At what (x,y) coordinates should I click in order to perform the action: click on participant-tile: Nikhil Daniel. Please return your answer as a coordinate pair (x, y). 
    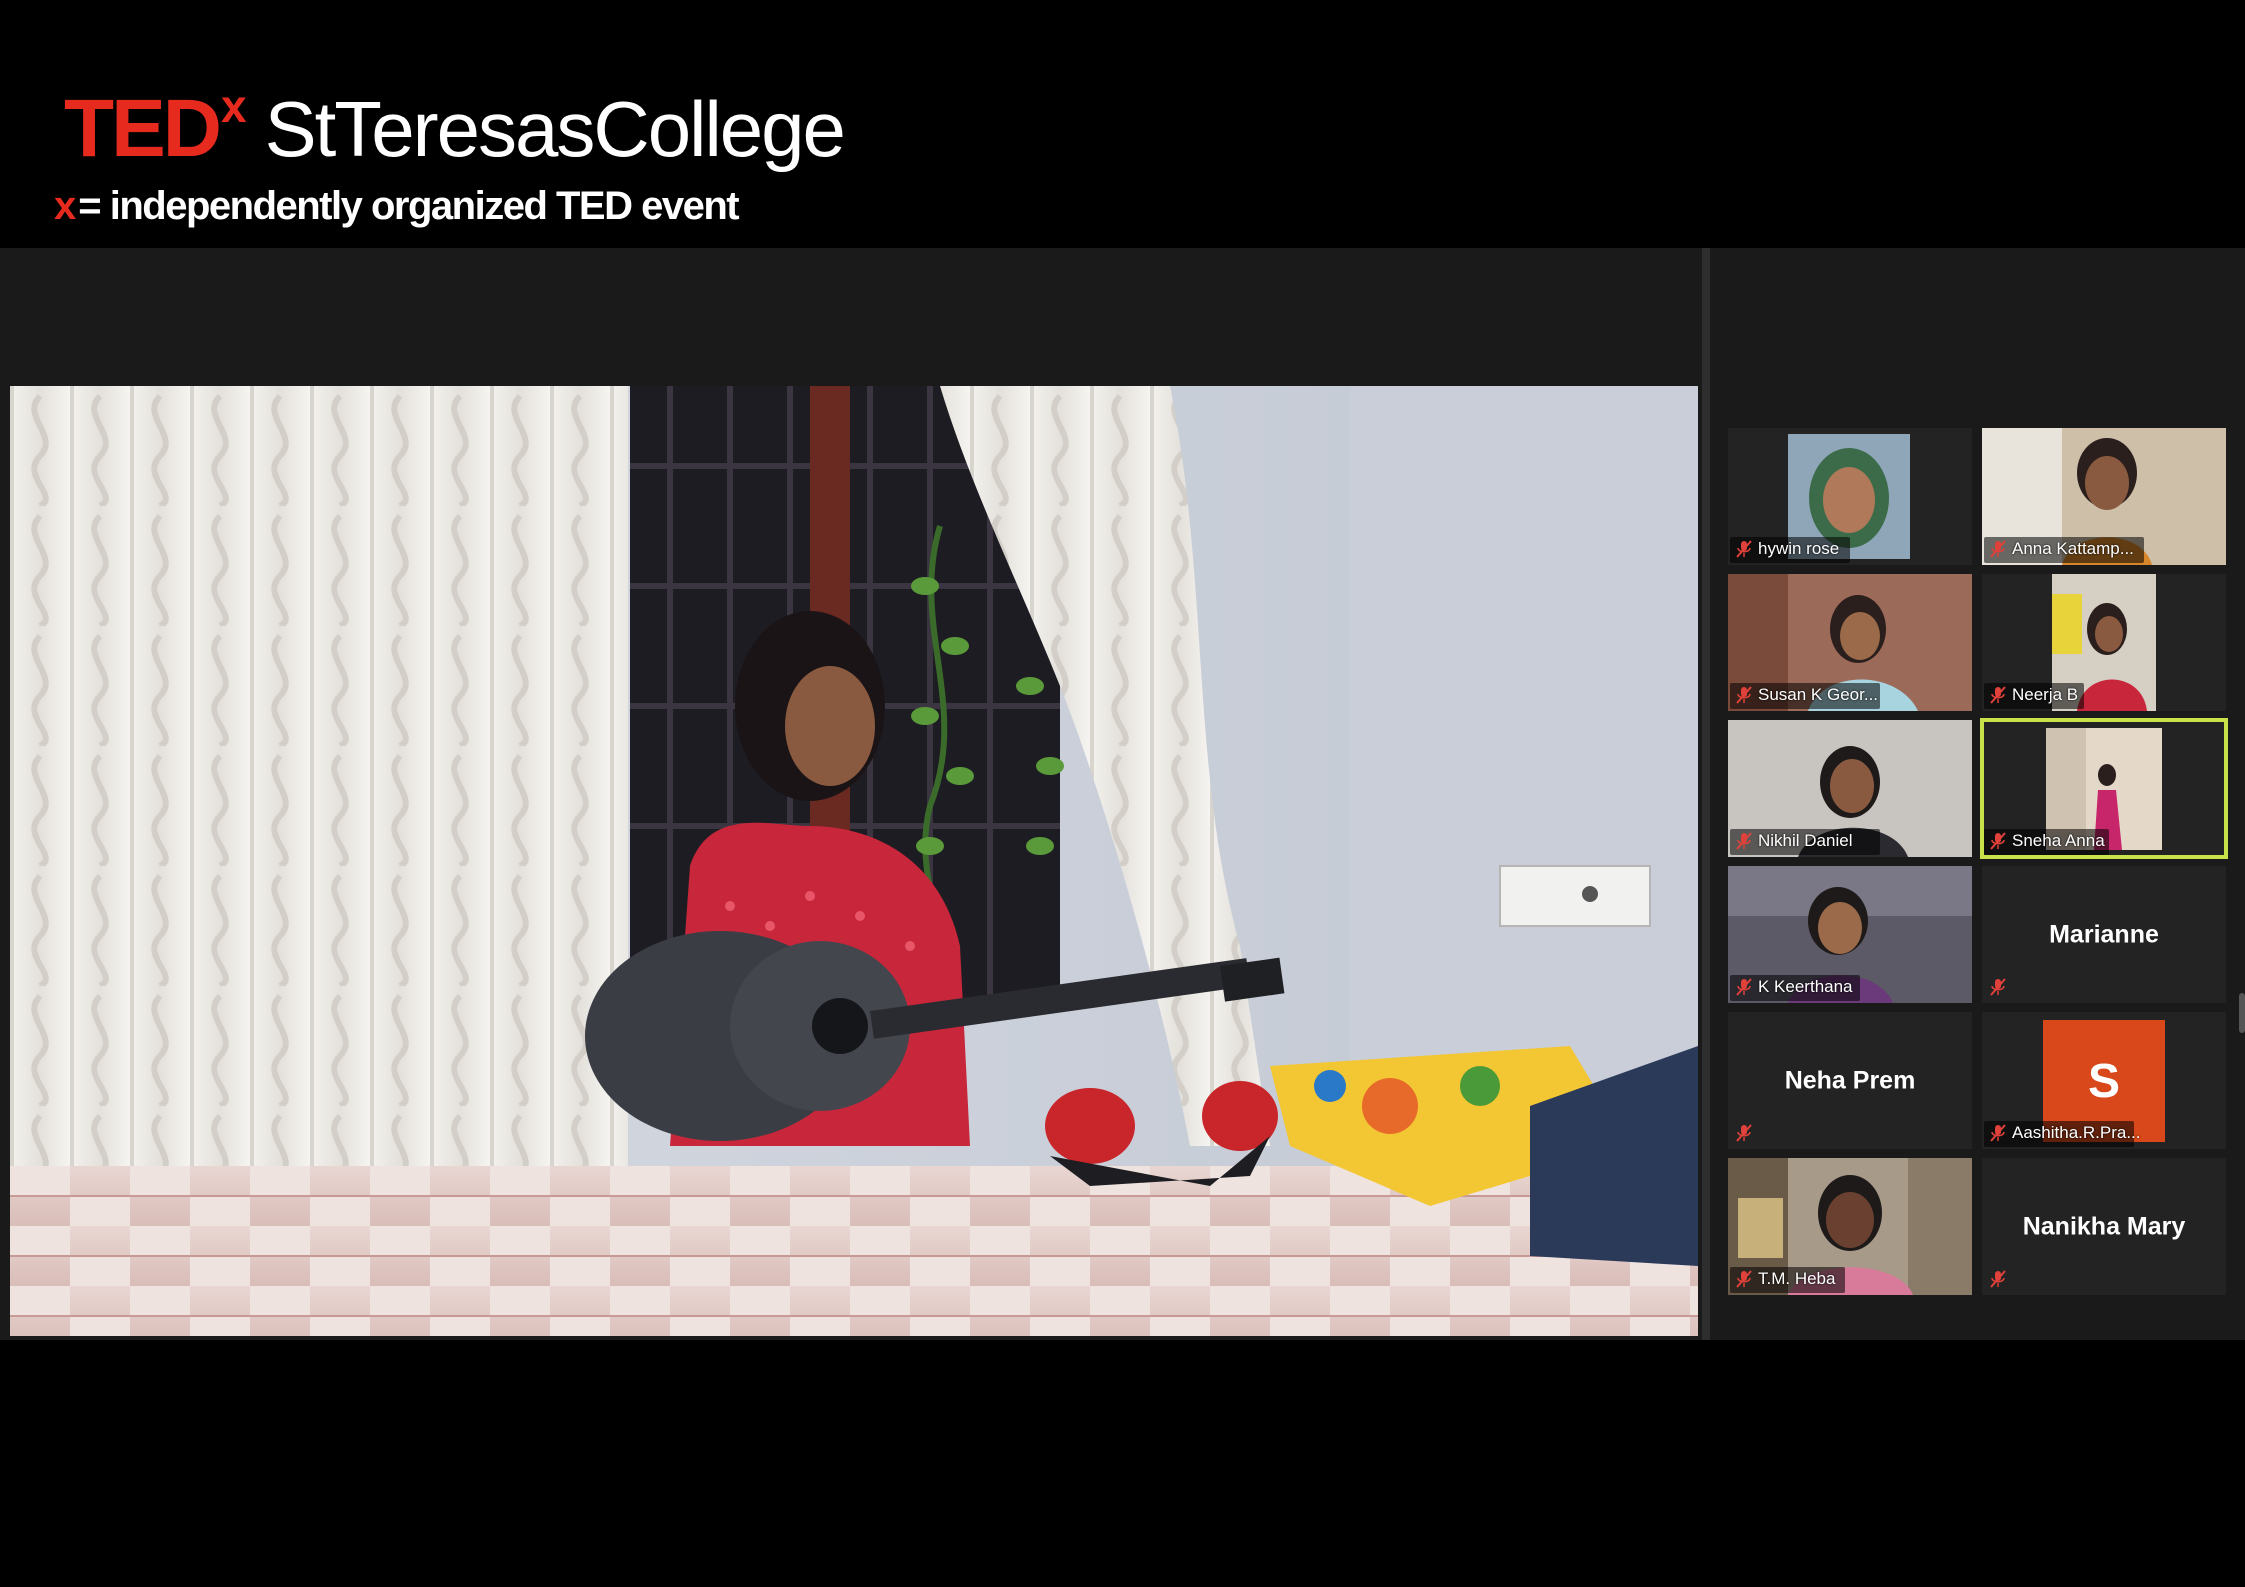
    Looking at the image, I should click on (1850, 788).